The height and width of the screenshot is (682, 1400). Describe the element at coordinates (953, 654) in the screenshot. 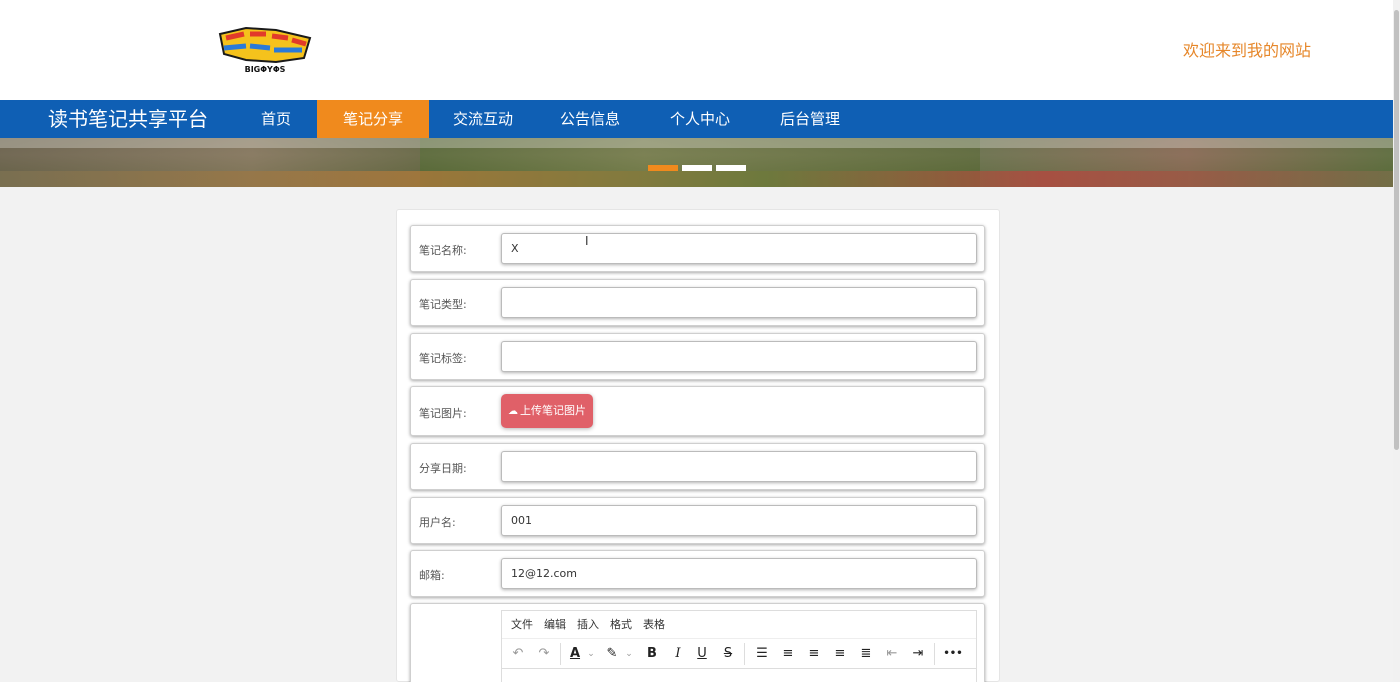

I see `more-options-icon: •••` at that location.